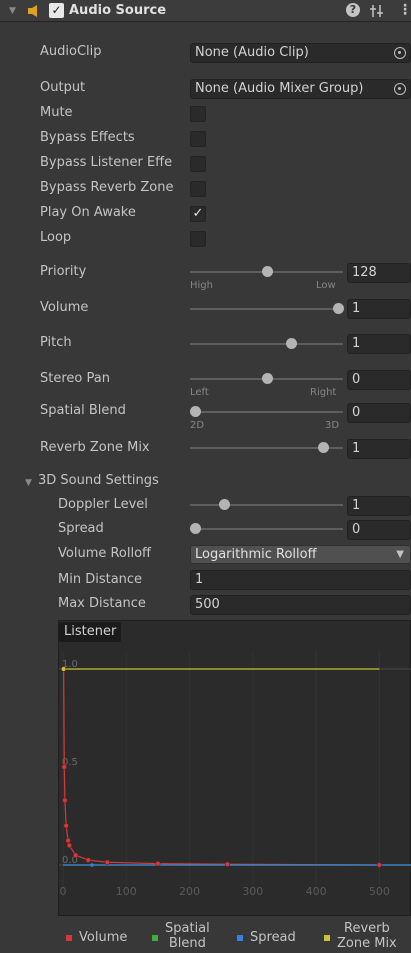 The height and width of the screenshot is (953, 411). Describe the element at coordinates (197, 425) in the screenshot. I see `spatial-blend-min-label: 2D` at that location.